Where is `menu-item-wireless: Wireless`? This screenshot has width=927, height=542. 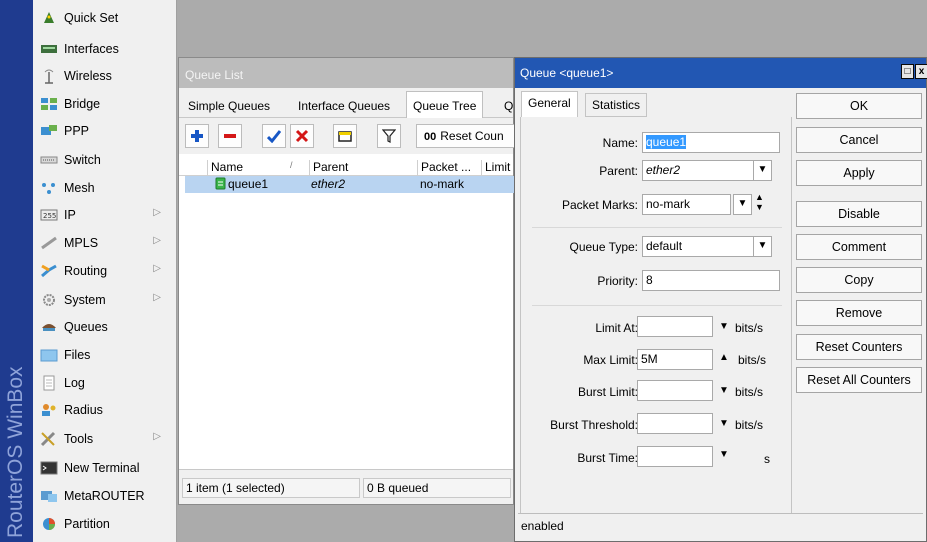 menu-item-wireless: Wireless is located at coordinates (105, 75).